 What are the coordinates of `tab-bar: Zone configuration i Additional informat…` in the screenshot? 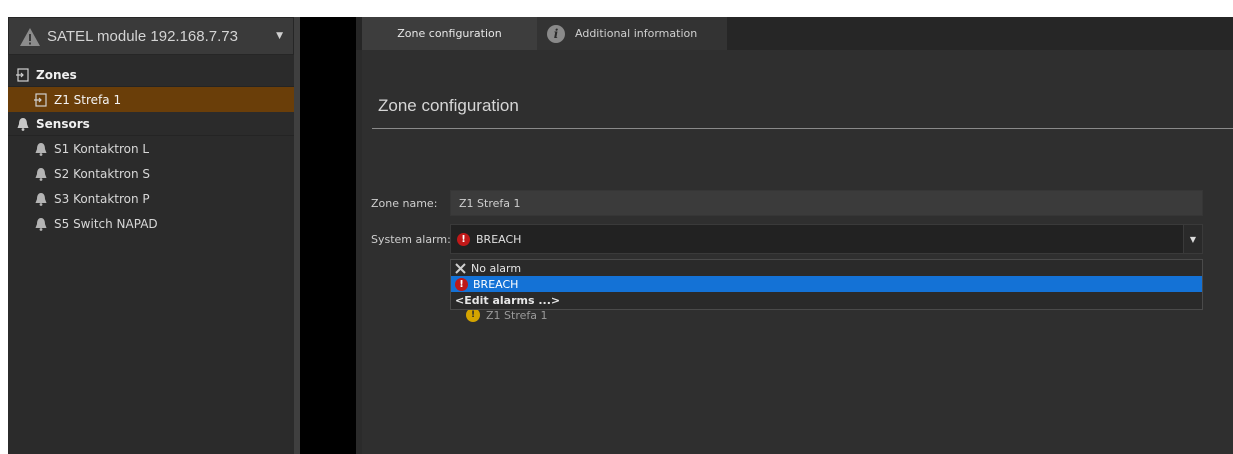 It's located at (794, 33).